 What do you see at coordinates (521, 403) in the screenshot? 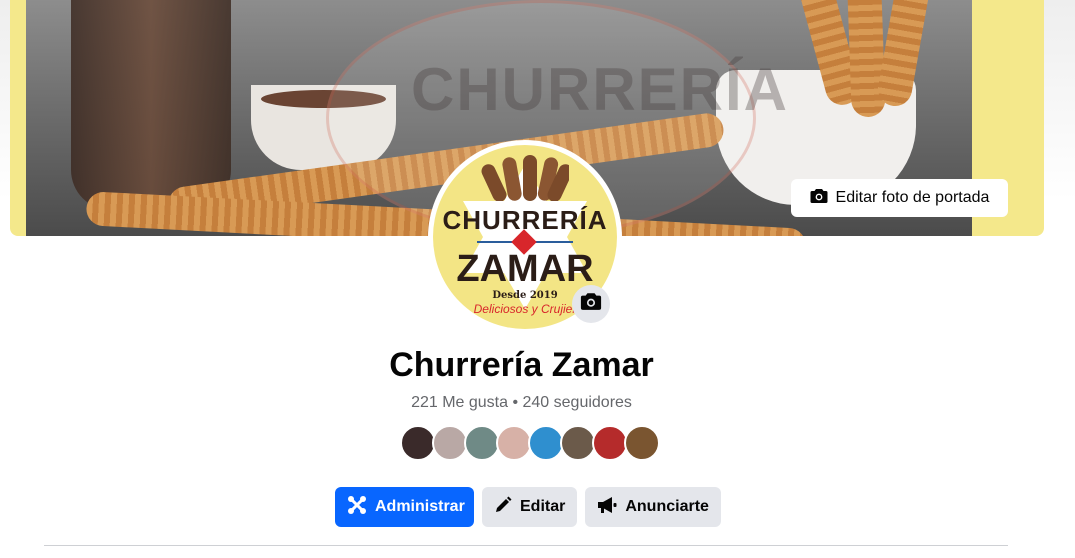
I see `page-stats: 221 Me gusta • 240 seguidores` at bounding box center [521, 403].